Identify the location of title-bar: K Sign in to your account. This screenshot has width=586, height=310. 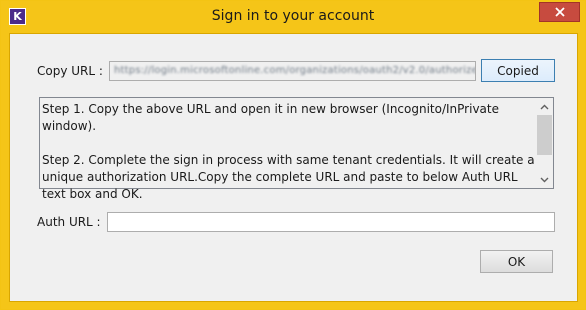
(293, 17).